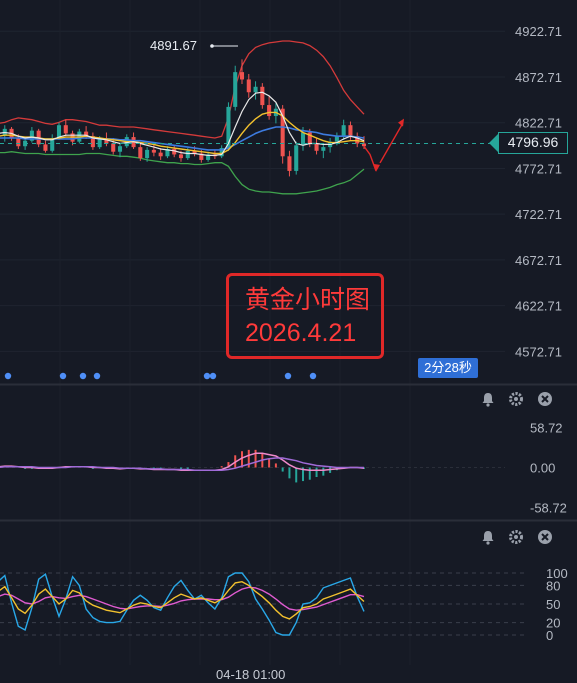  What do you see at coordinates (553, 604) in the screenshot?
I see `kdj-tick-label: 50` at bounding box center [553, 604].